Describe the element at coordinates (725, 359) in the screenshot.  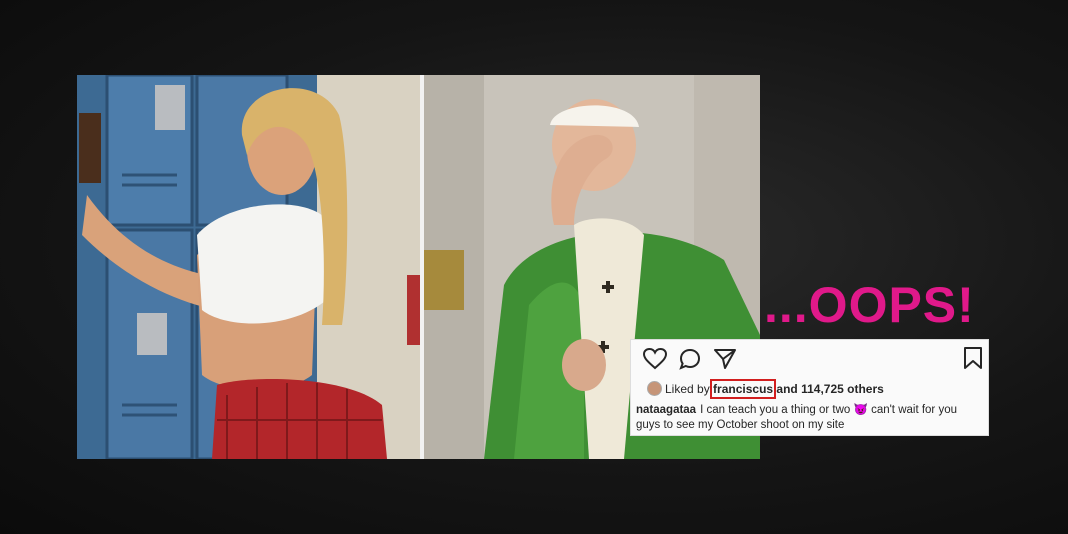
I see `share-icon` at that location.